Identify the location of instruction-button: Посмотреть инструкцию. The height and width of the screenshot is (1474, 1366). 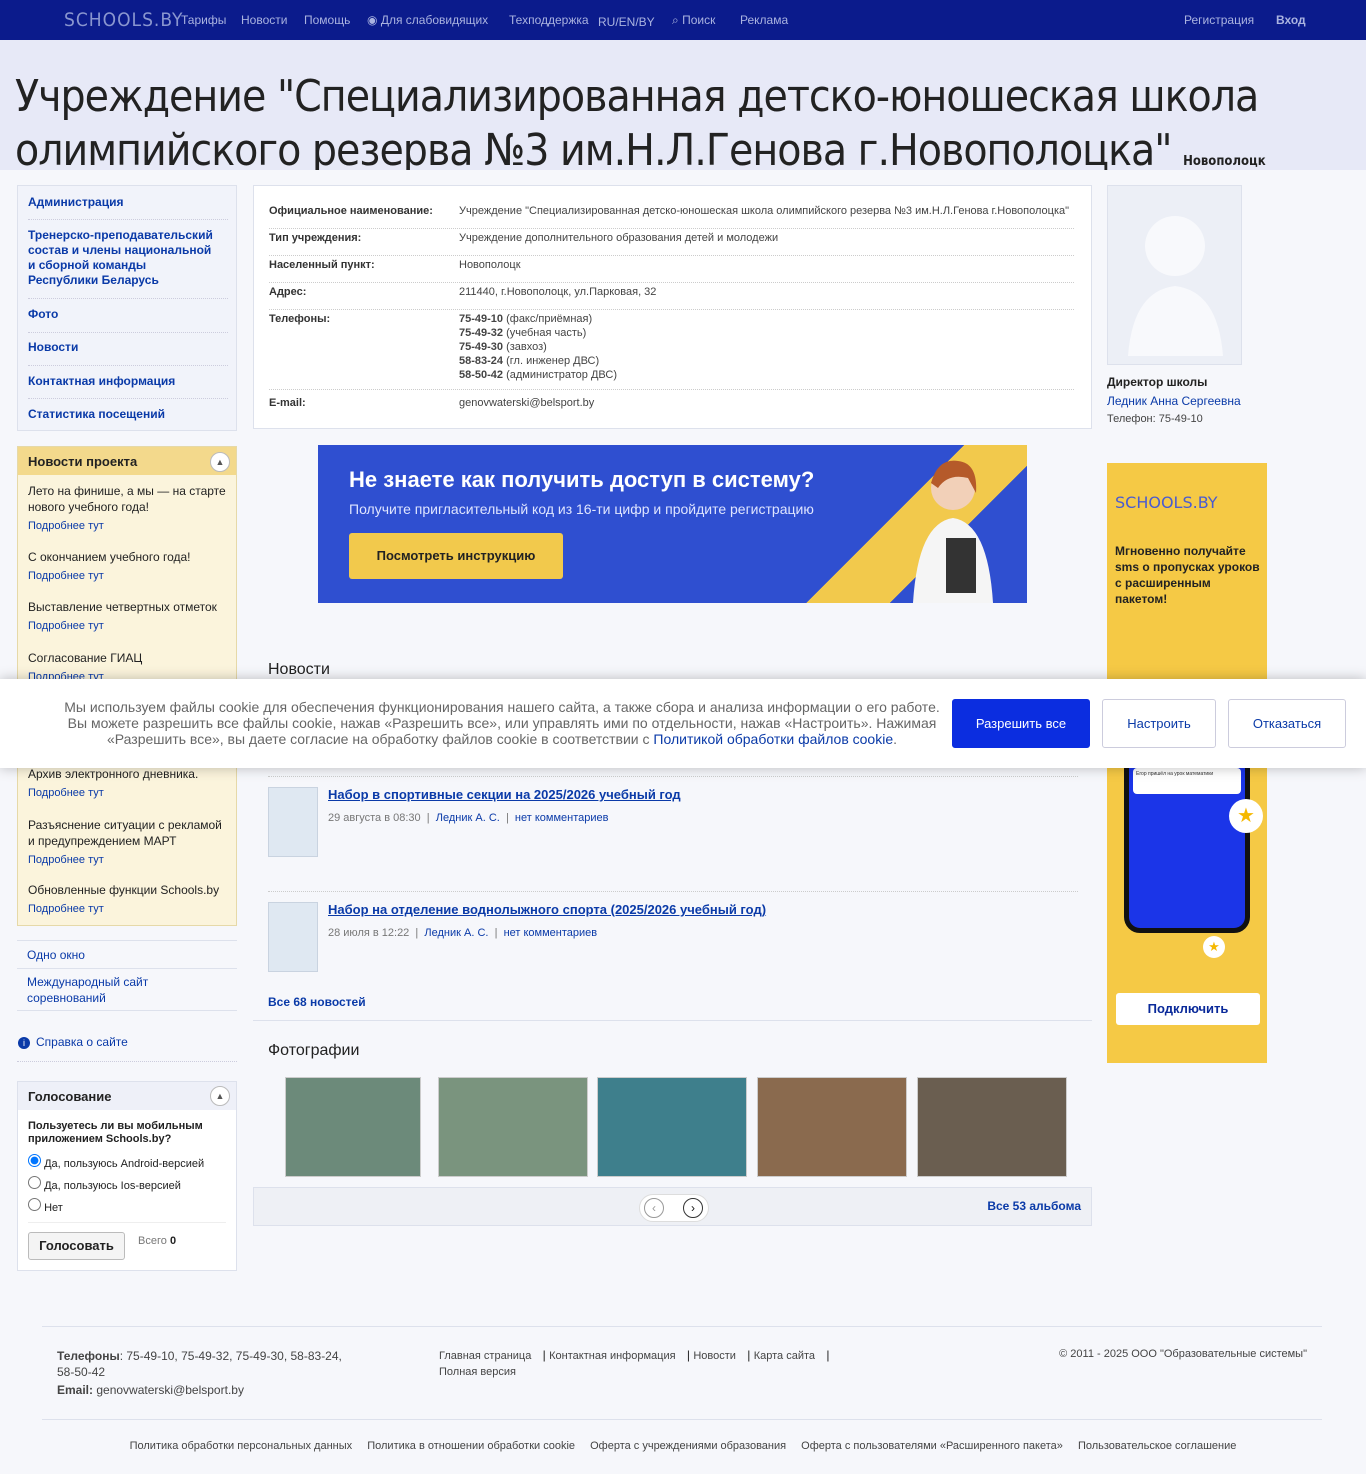
(456, 556).